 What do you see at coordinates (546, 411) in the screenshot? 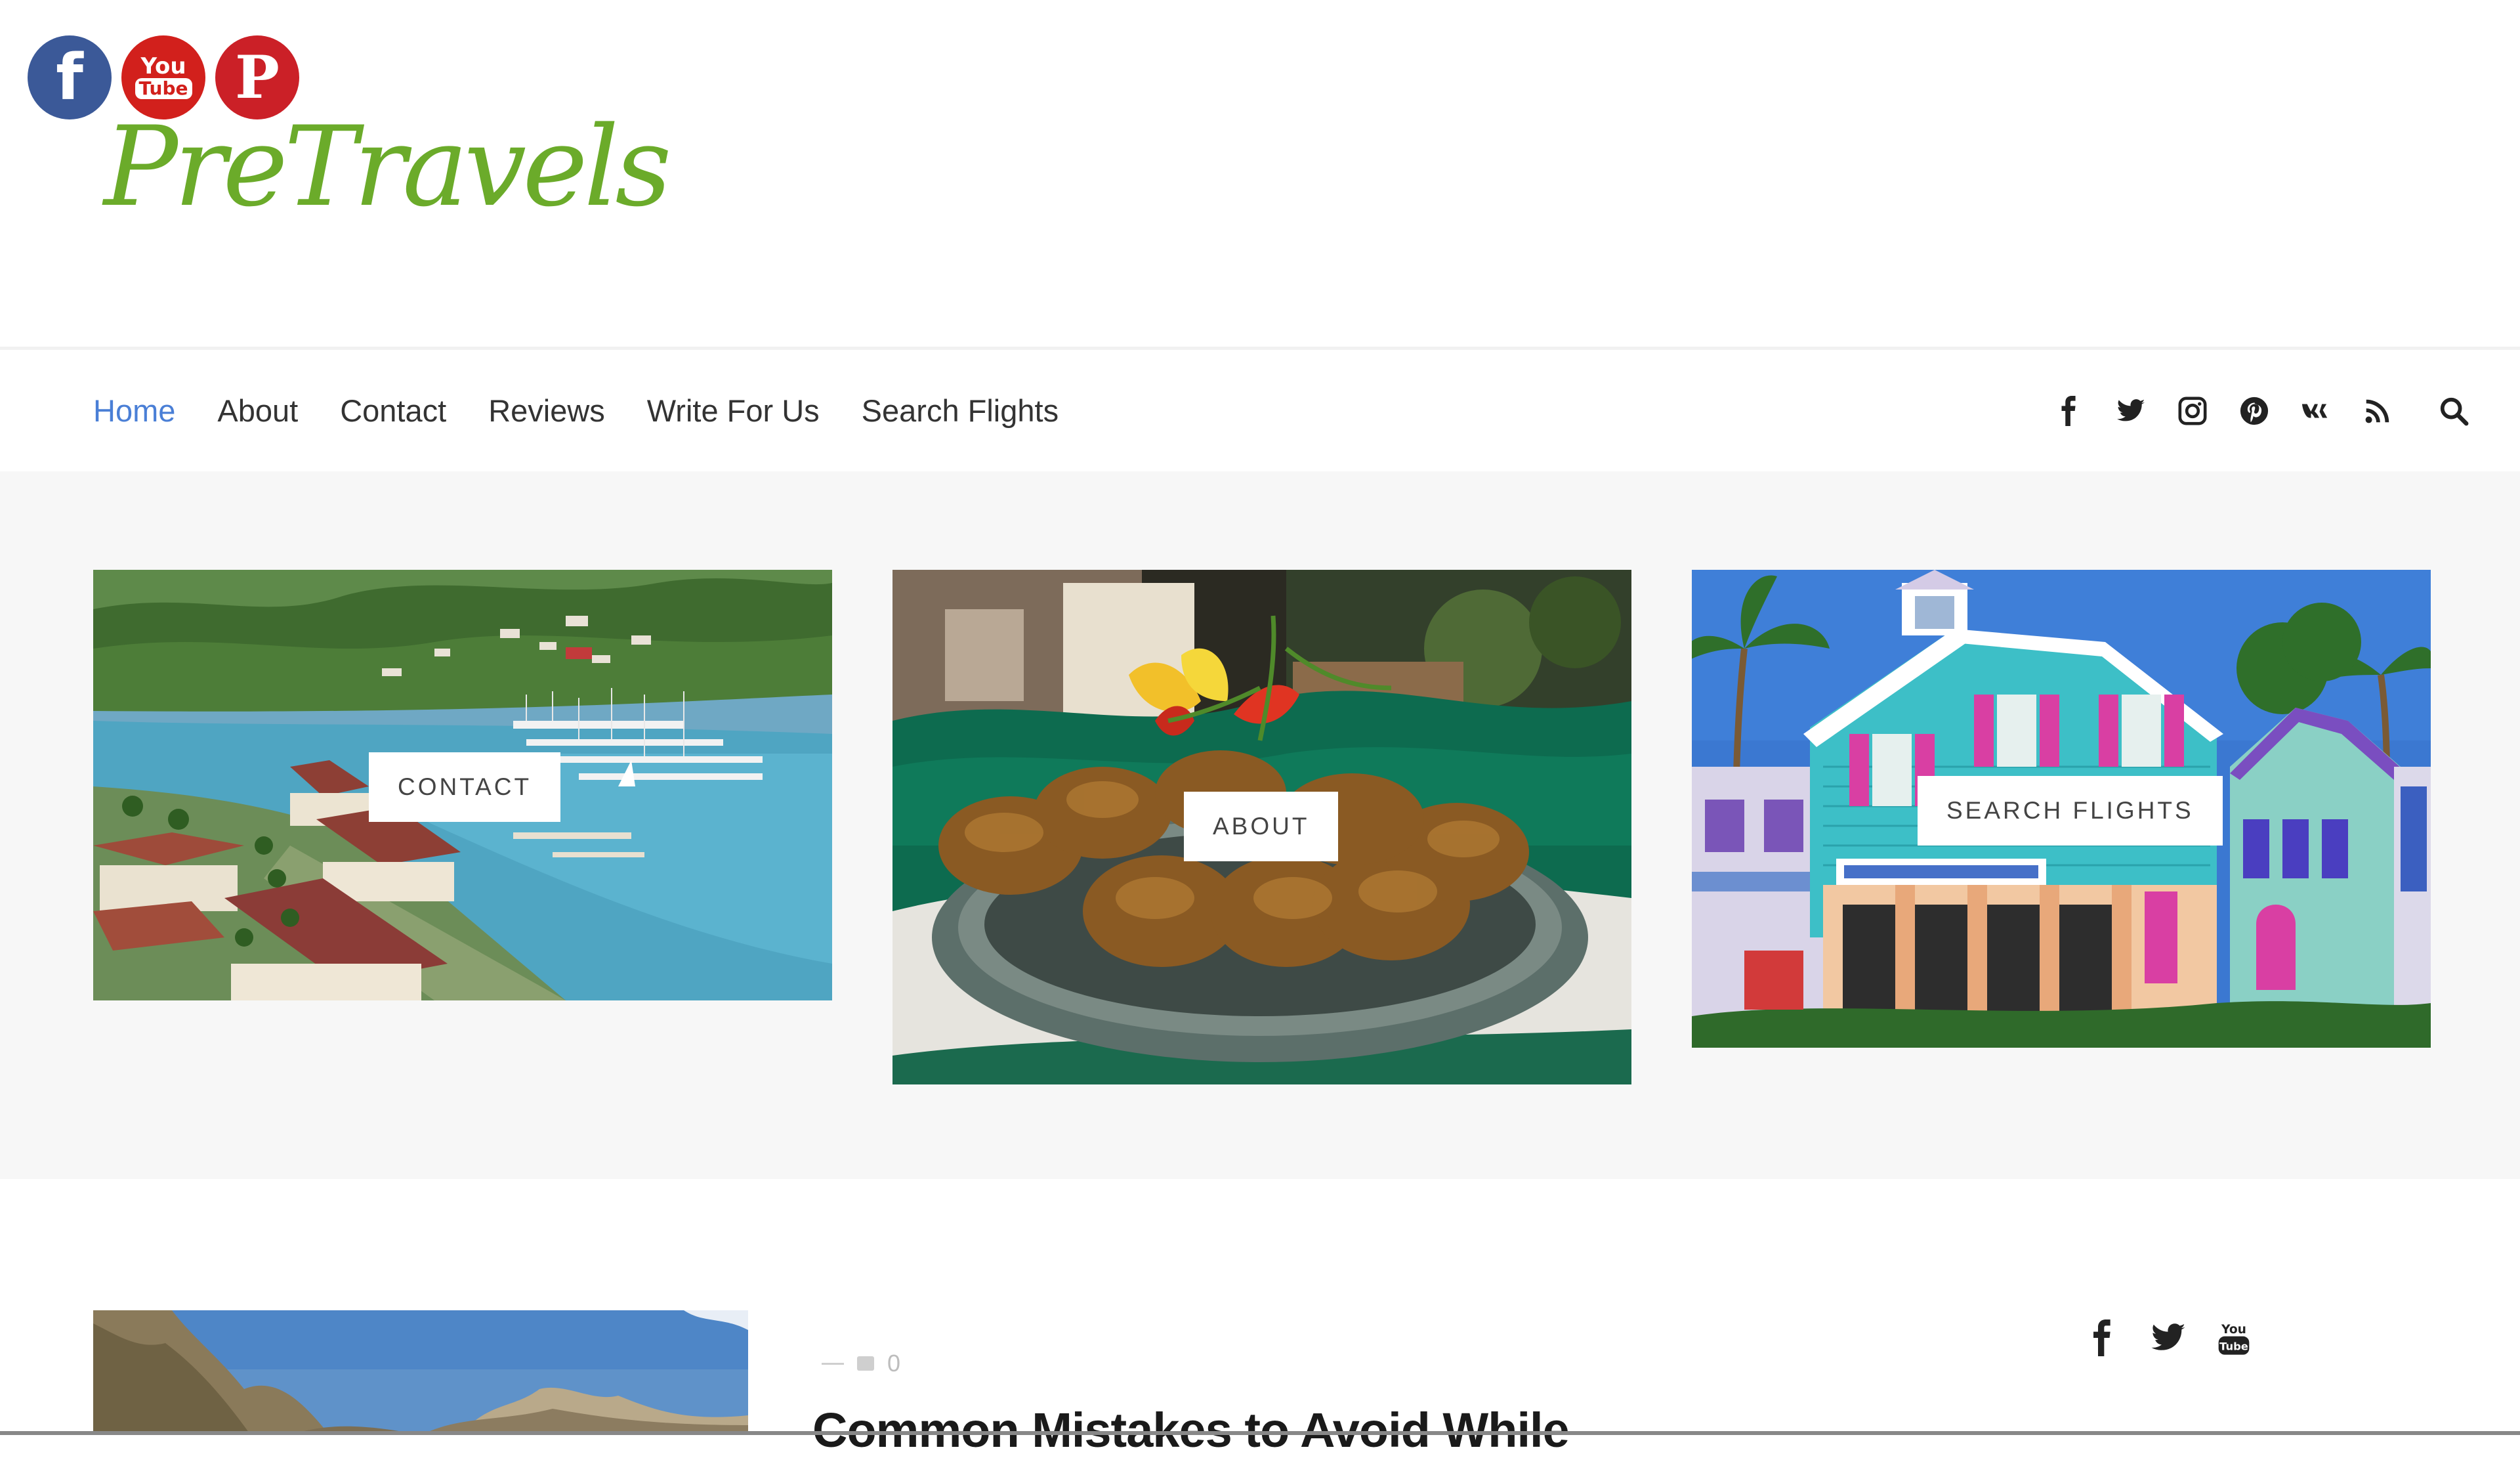
I see `nav-item-reviews: Reviews` at bounding box center [546, 411].